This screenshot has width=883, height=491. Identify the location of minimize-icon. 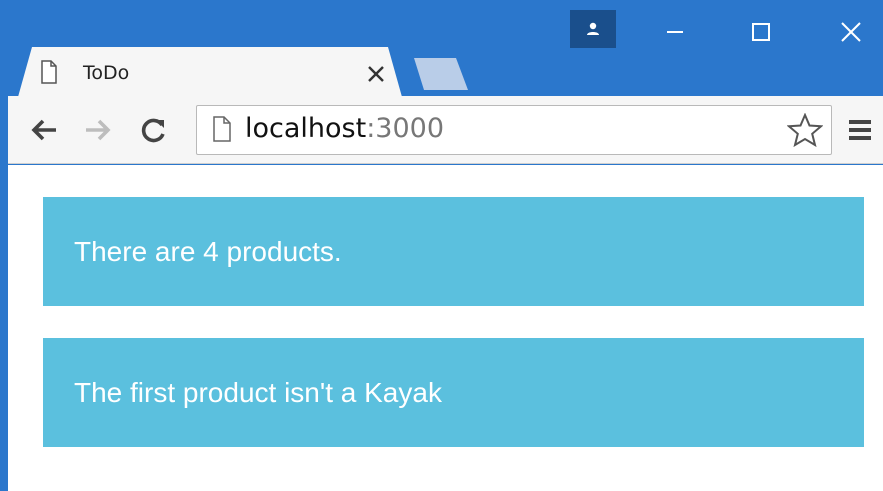
(675, 32).